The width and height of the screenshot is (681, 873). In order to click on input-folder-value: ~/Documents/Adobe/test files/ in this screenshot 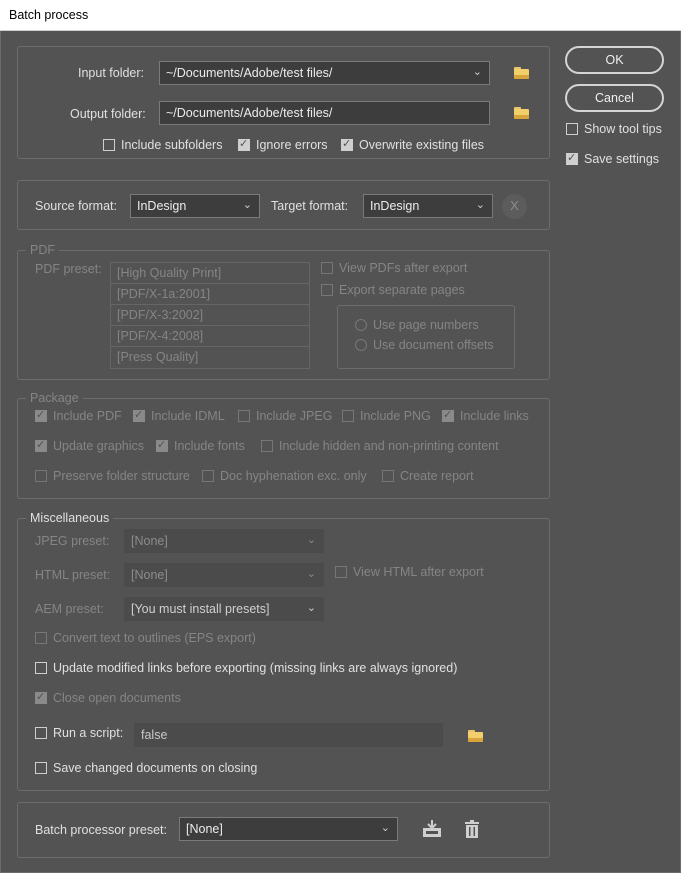, I will do `click(249, 73)`.